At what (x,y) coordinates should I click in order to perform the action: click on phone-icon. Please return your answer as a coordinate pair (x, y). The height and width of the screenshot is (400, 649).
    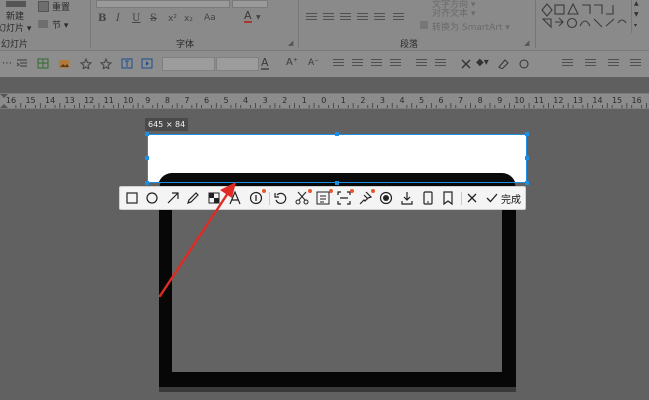
    Looking at the image, I should click on (428, 198).